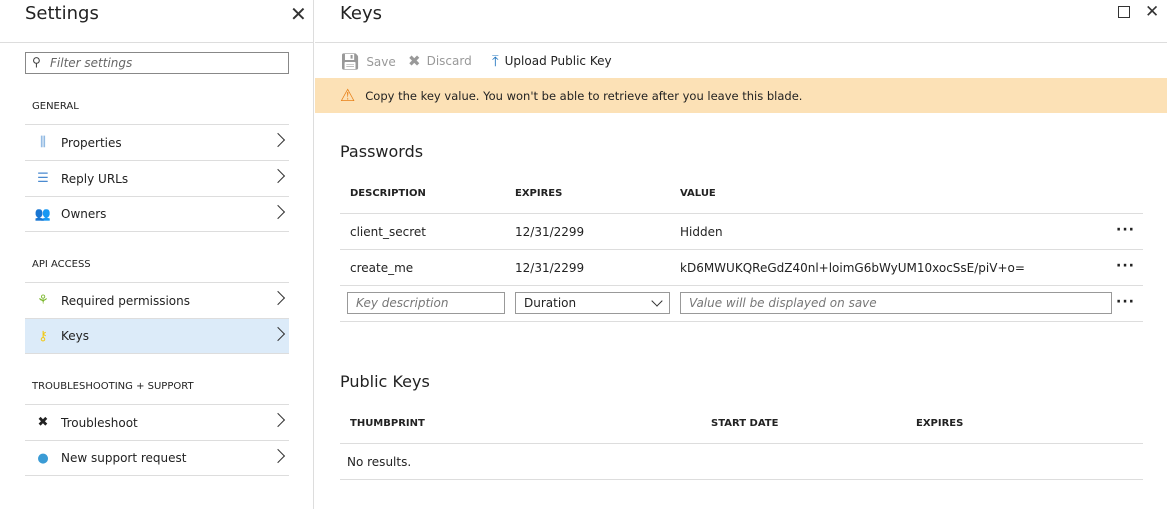 The image size is (1167, 509). I want to click on sidebar-item-troubleshoot: ✖ Troubleshoot, so click(157, 422).